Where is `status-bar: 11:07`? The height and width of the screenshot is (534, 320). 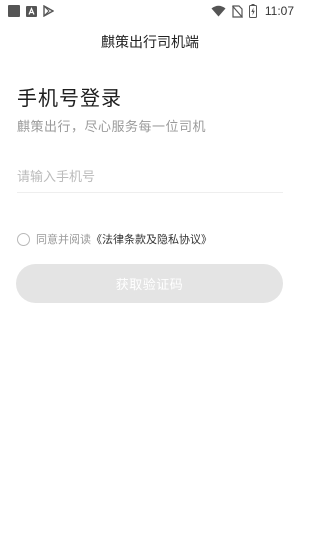
status-bar: 11:07 is located at coordinates (150, 11).